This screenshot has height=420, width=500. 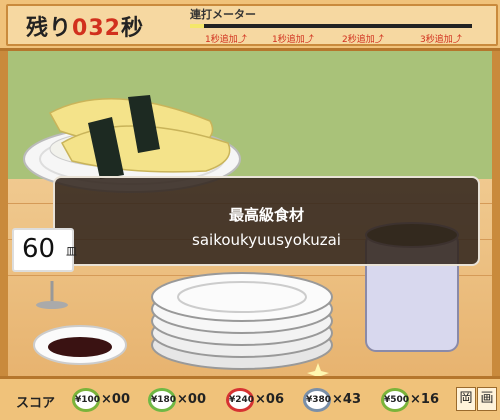 What do you see at coordinates (52, 305) in the screenshot?
I see `sign-stand-base` at bounding box center [52, 305].